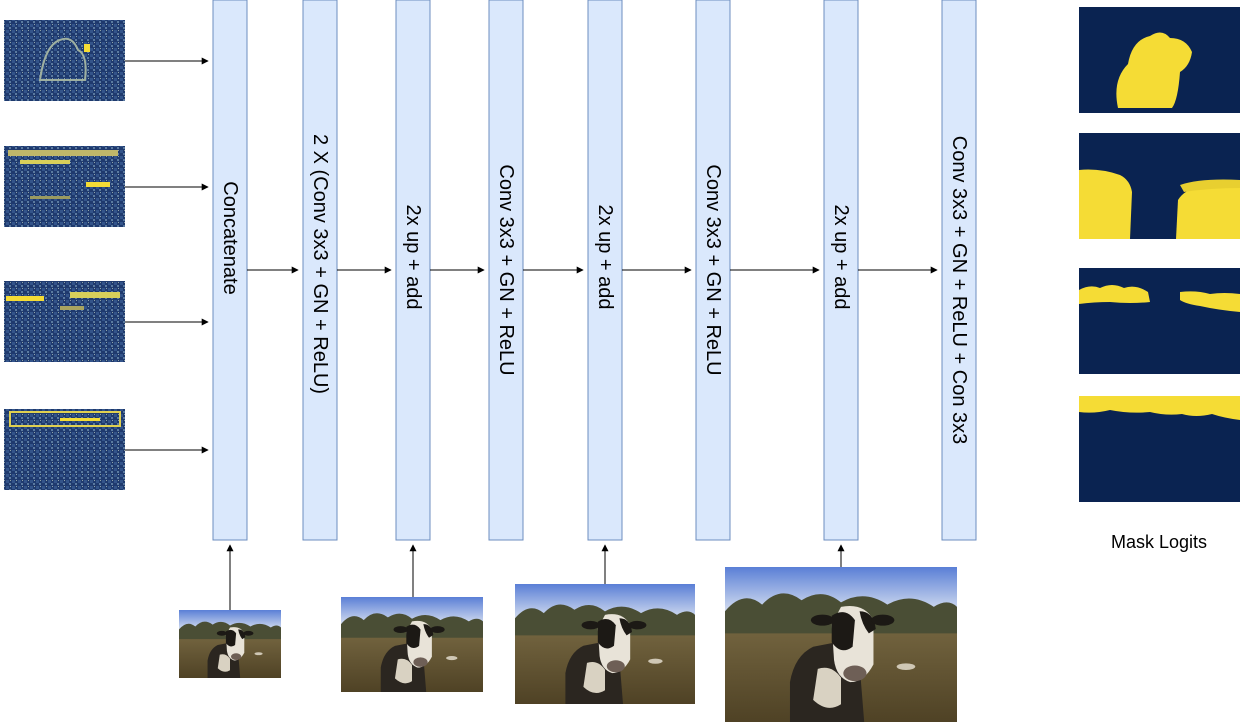 This screenshot has height=724, width=1242. I want to click on cow-image-small, so click(230, 644).